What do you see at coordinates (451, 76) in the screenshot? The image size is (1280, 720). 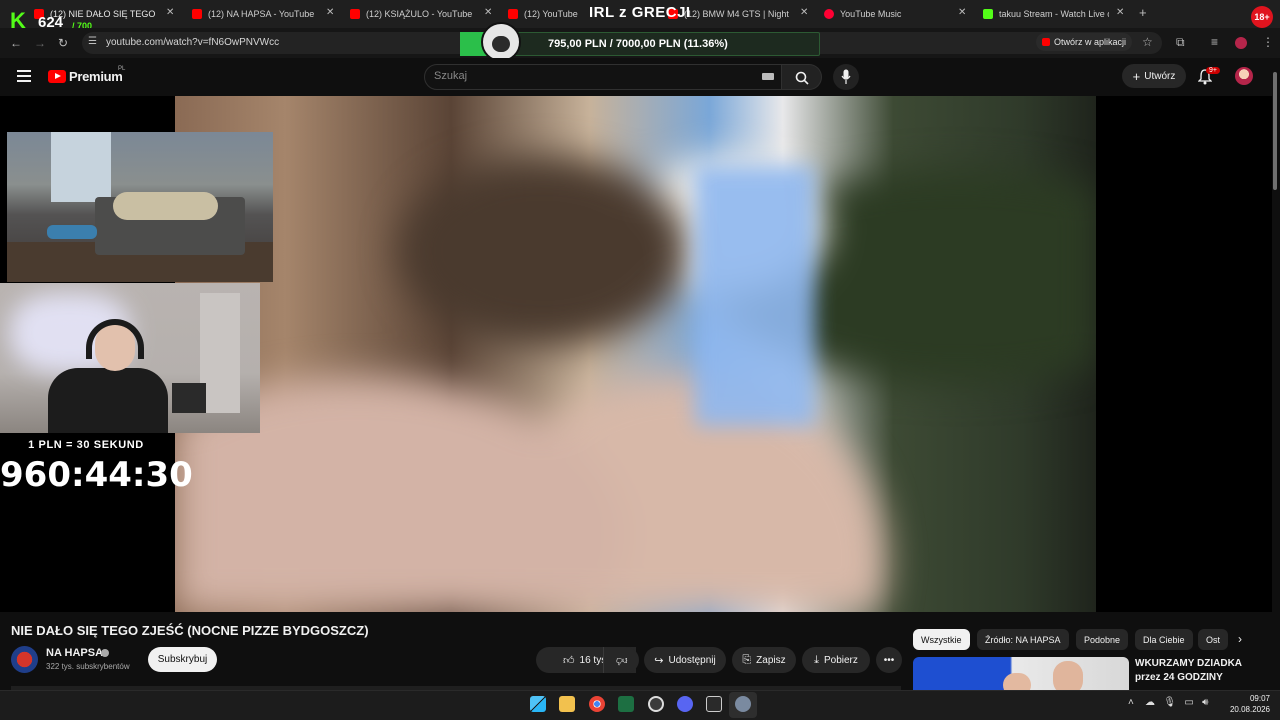 I see `search-placeholder: Szukaj` at bounding box center [451, 76].